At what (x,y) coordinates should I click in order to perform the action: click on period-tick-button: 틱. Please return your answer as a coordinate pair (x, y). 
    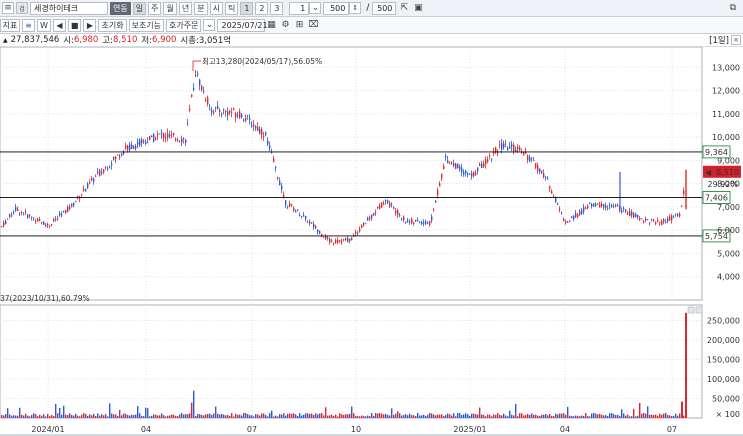
    Looking at the image, I should click on (231, 8).